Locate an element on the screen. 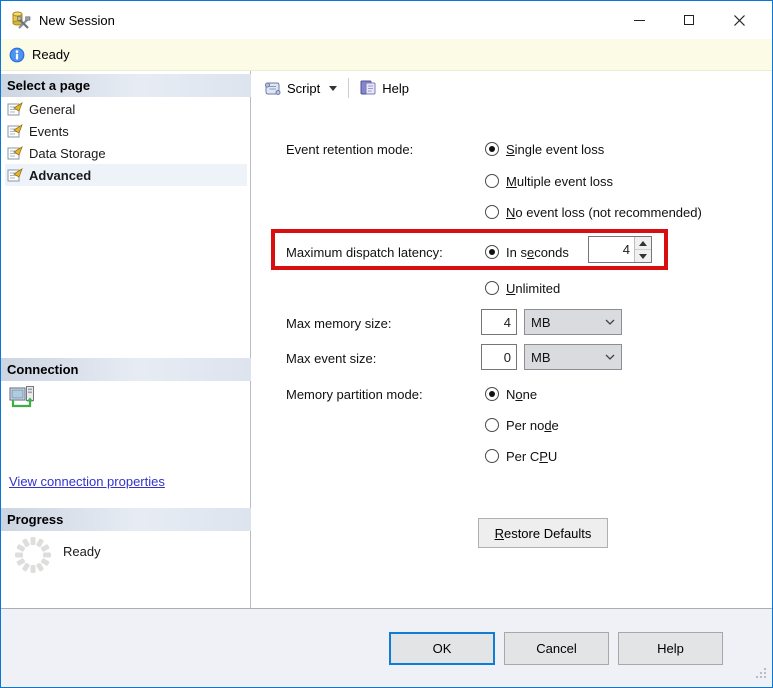 The width and height of the screenshot is (773, 688). close-icon is located at coordinates (739, 20).